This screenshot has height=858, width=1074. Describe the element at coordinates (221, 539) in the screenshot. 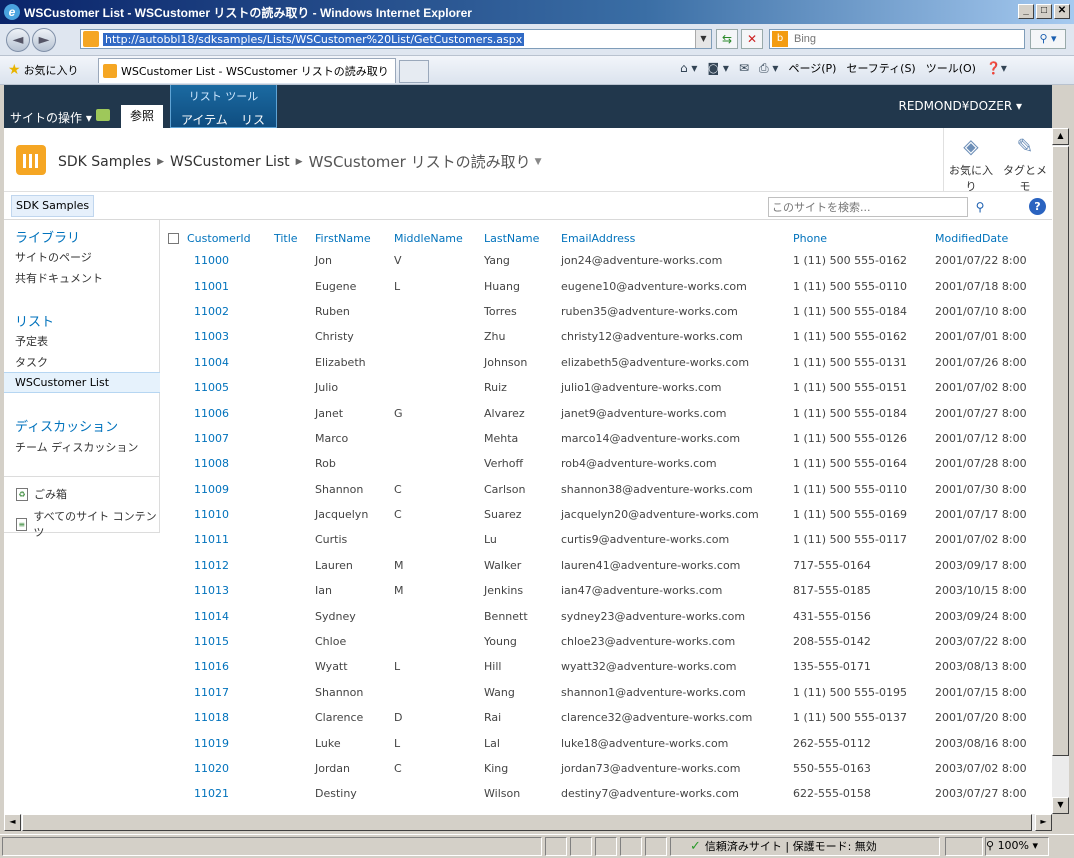

I see `cell-customerid: 11011` at that location.